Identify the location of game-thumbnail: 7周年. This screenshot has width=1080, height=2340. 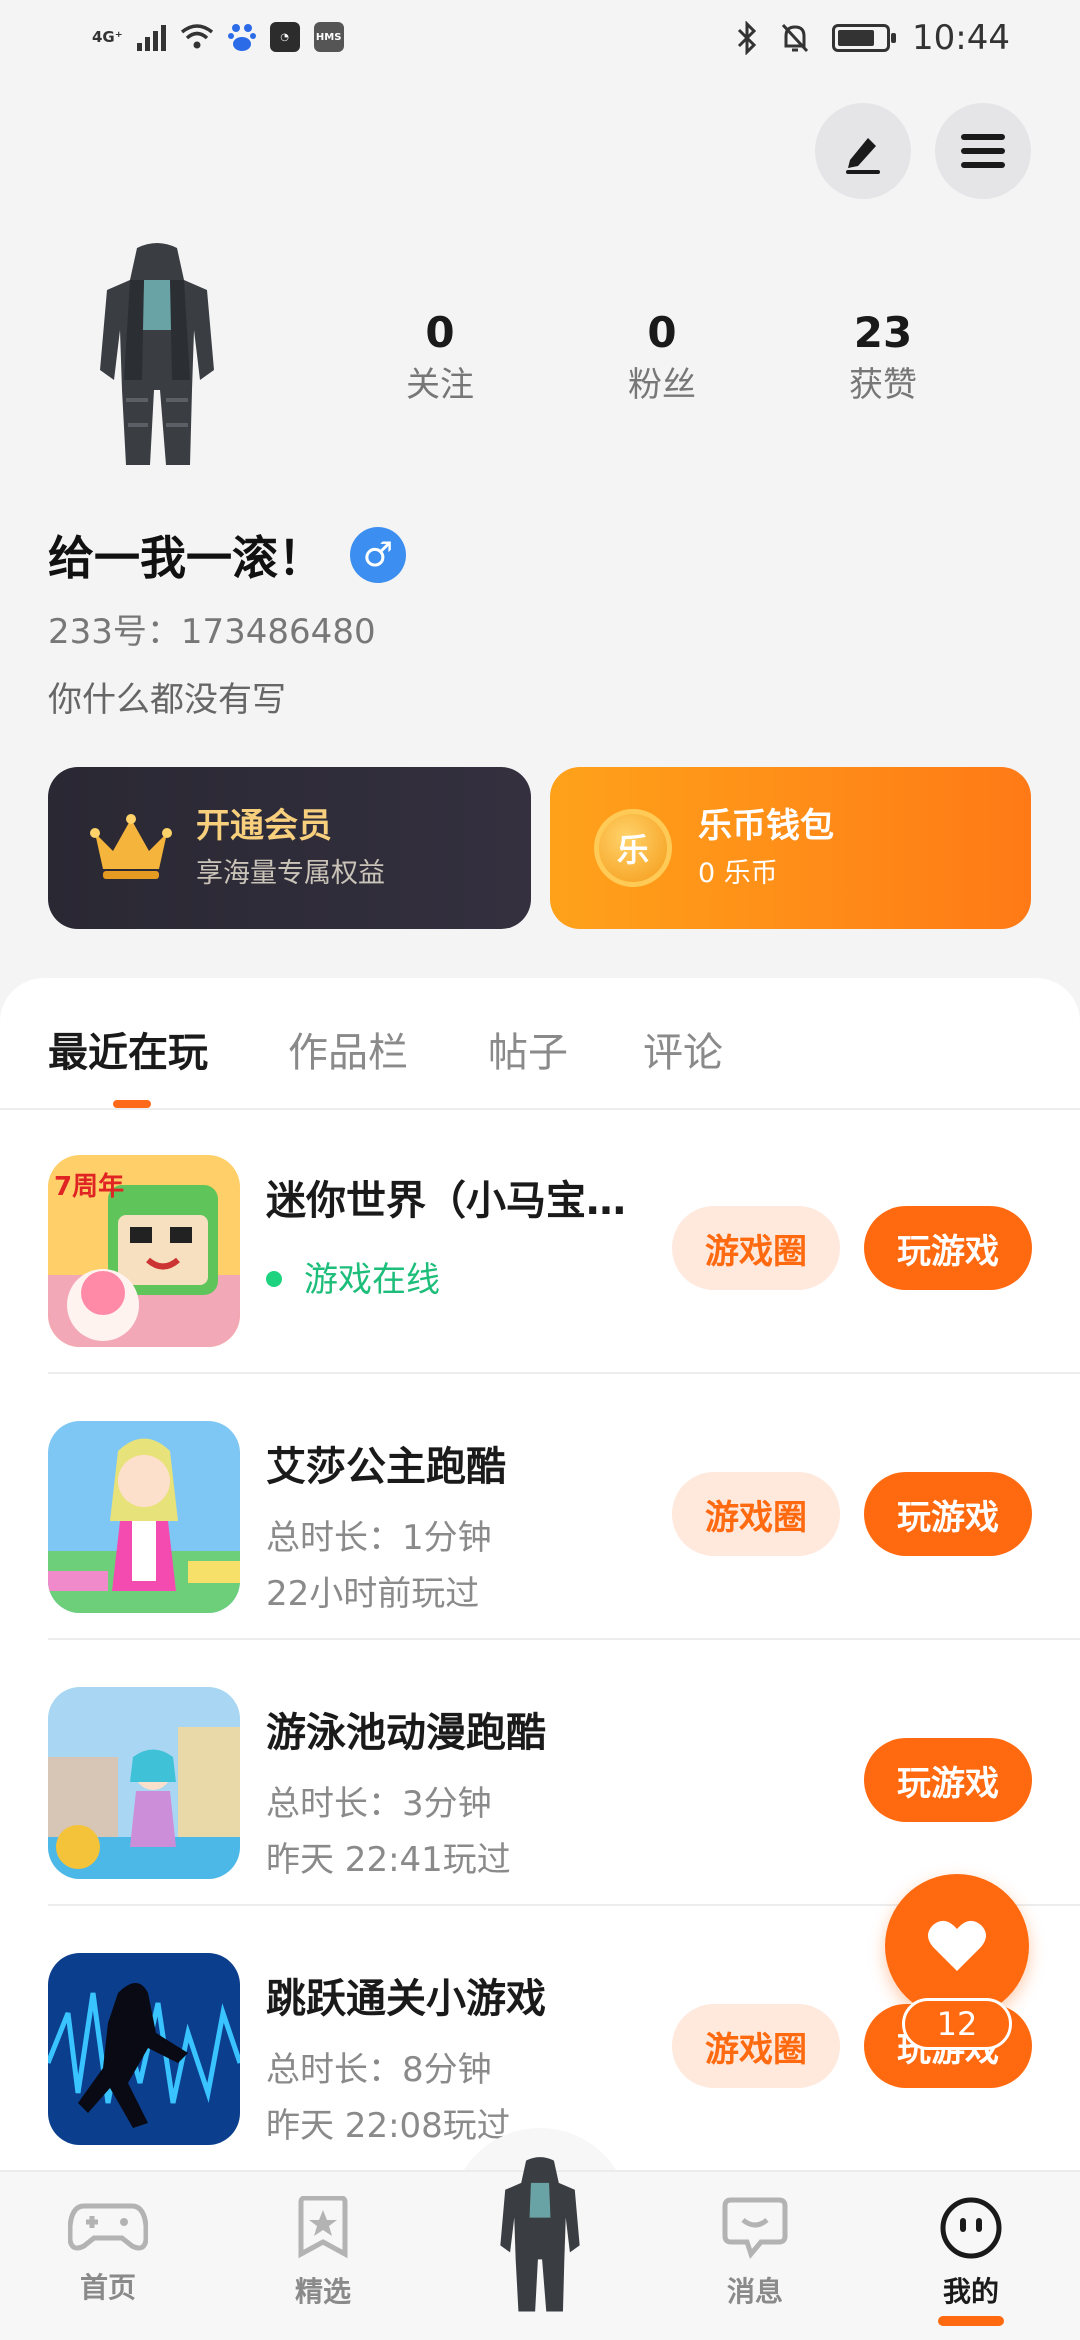
(144, 1251).